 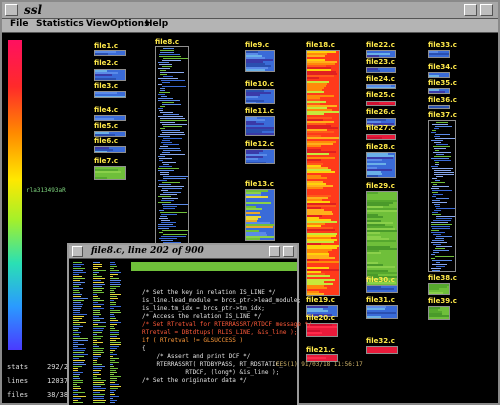 I want to click on popup-minimize-icon, so click(x=274, y=251).